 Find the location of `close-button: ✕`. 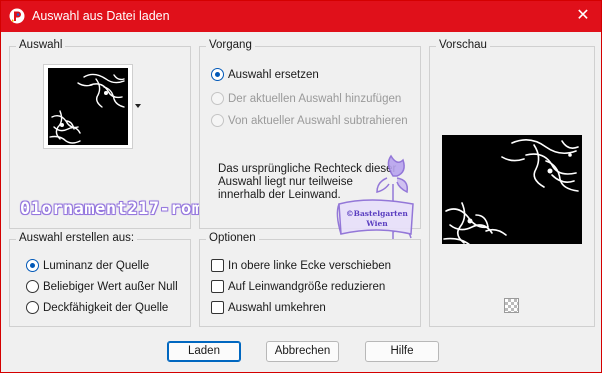

close-button: ✕ is located at coordinates (583, 16).